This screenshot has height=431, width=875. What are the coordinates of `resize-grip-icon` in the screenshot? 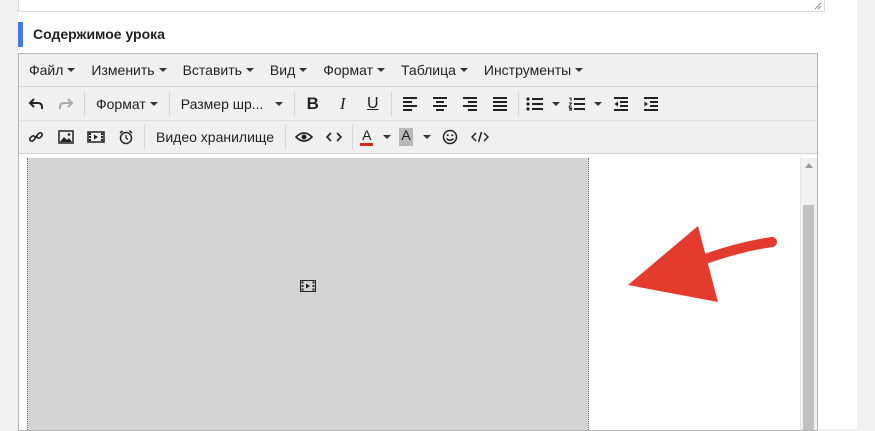 It's located at (818, 6).